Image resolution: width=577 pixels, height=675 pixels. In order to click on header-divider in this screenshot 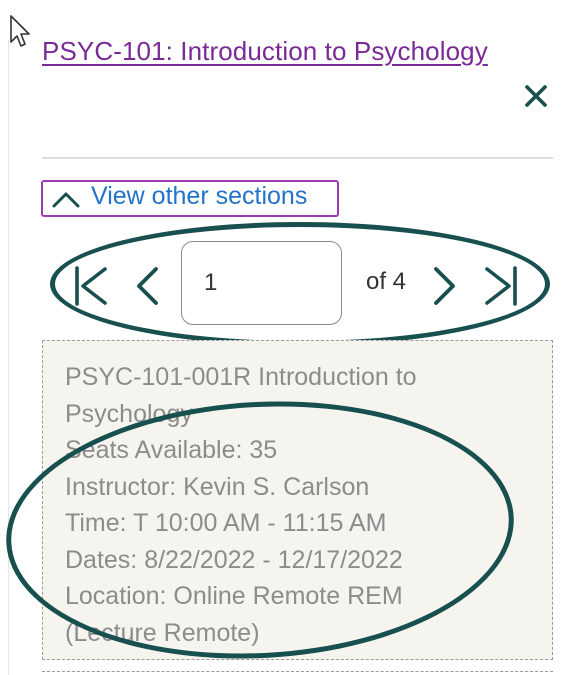, I will do `click(297, 158)`.